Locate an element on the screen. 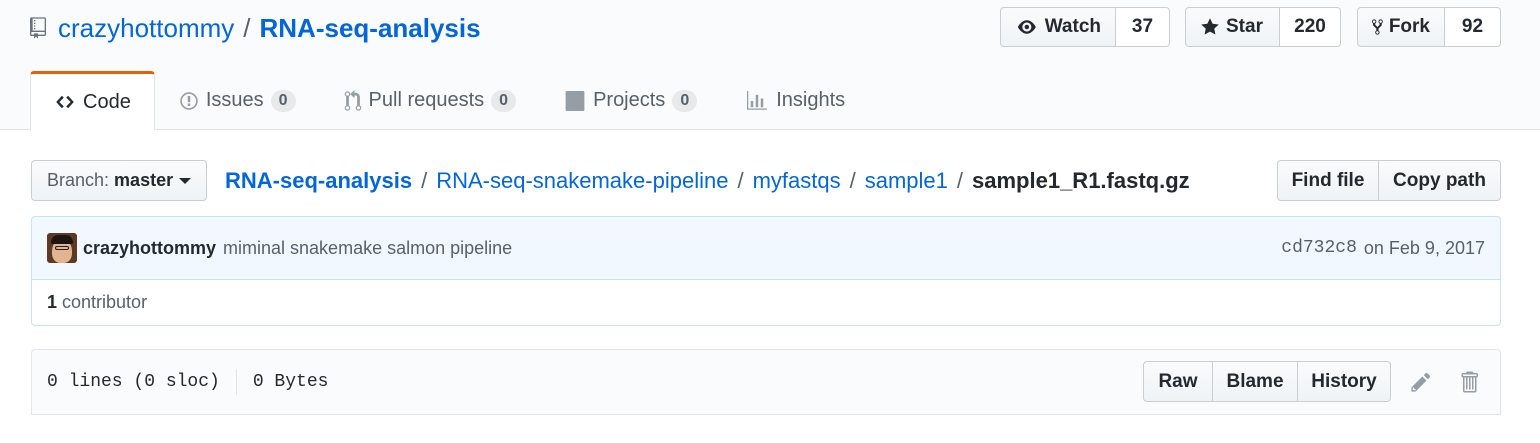  tab-code: Code is located at coordinates (92, 101).